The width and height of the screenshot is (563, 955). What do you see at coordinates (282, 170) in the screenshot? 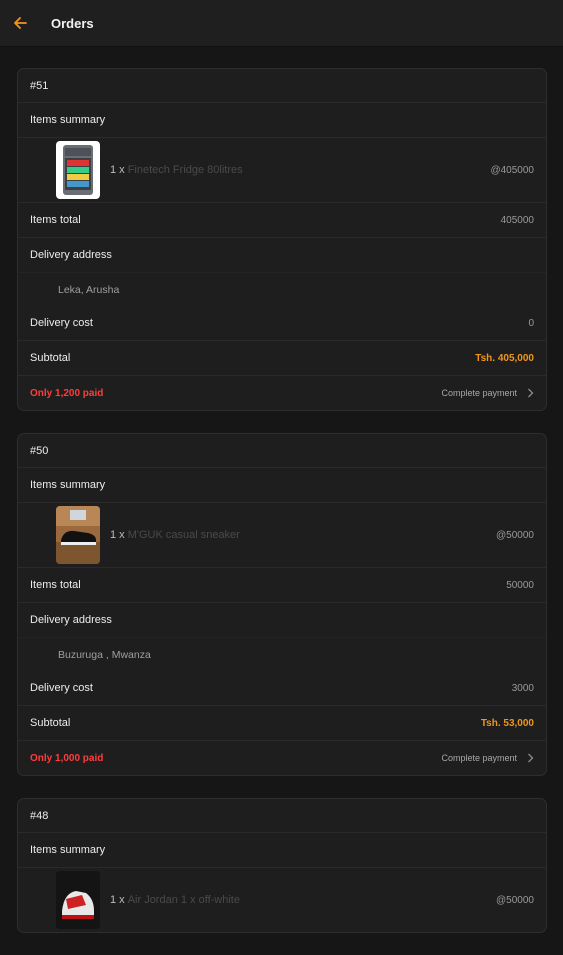
I see `order-item: 1 x Finetech Fridge 80litres @405000` at bounding box center [282, 170].